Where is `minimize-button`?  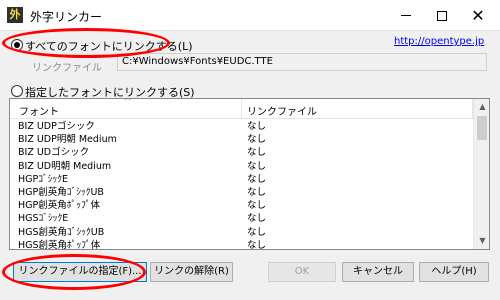 minimize-button is located at coordinates (406, 15).